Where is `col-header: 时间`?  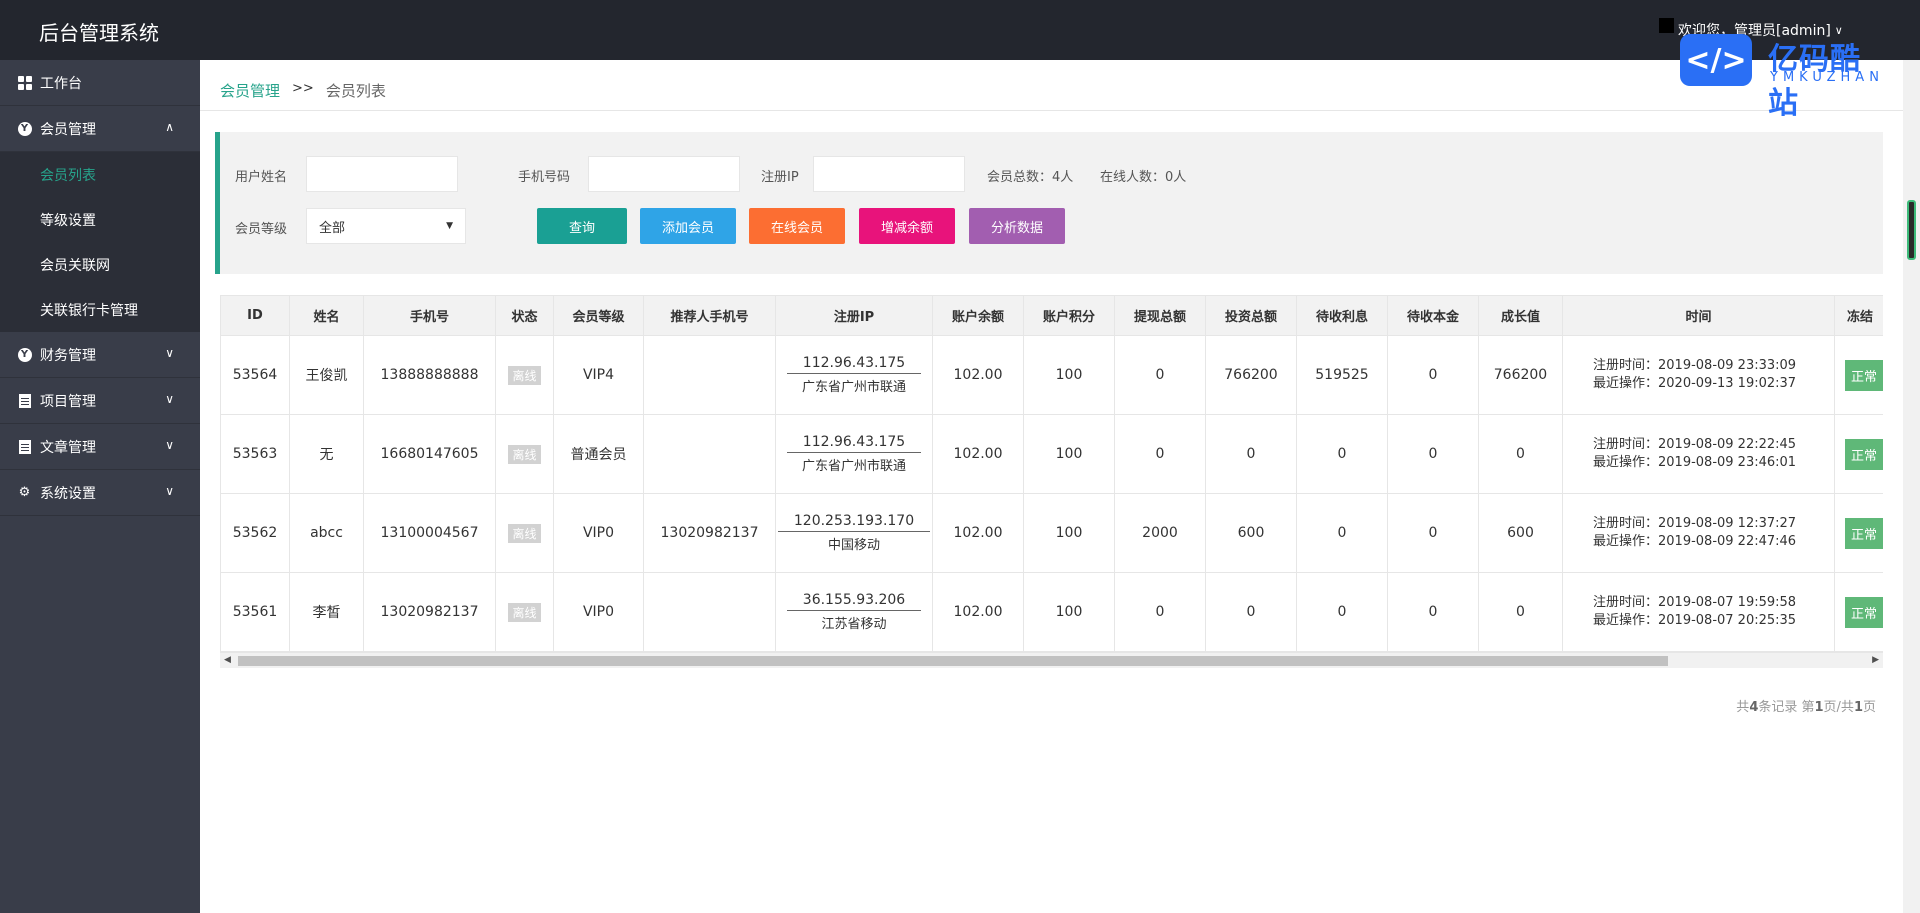 col-header: 时间 is located at coordinates (1698, 315).